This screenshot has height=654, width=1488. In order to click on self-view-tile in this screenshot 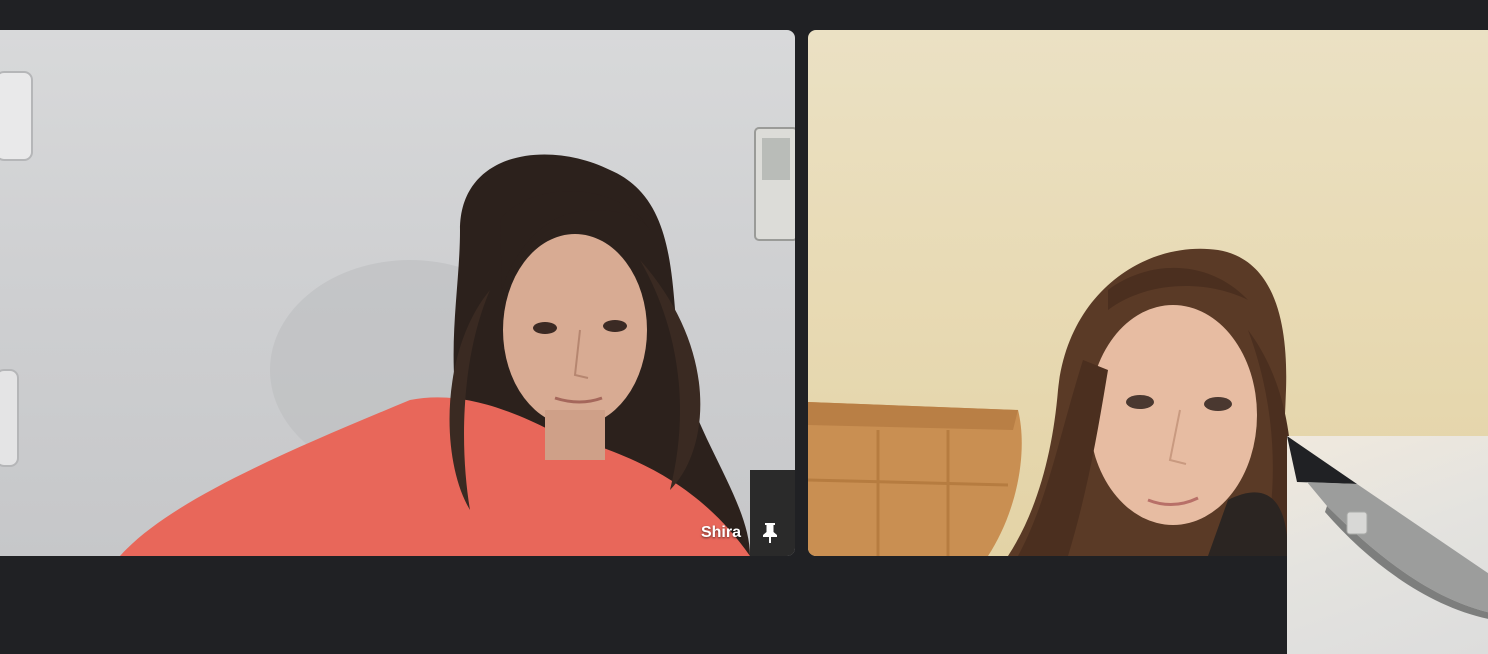, I will do `click(1387, 545)`.